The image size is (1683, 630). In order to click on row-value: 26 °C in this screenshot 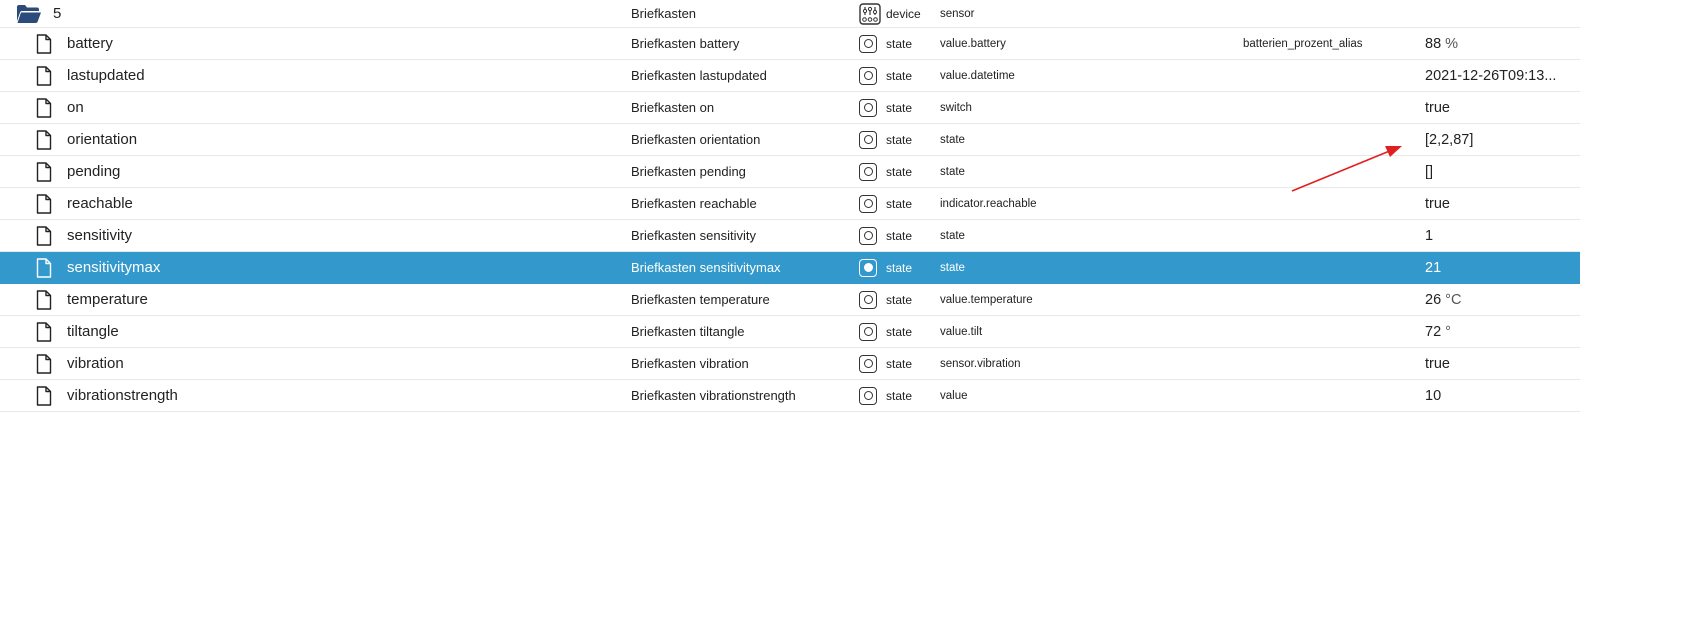, I will do `click(1443, 299)`.